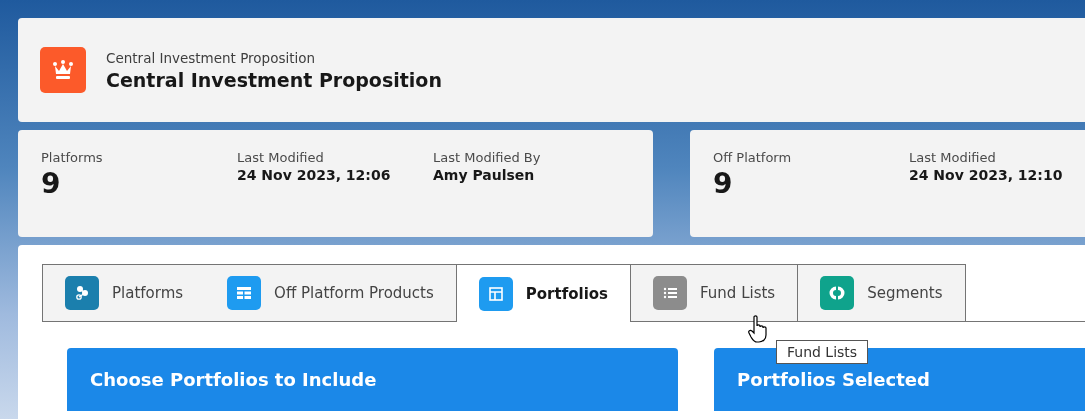 The width and height of the screenshot is (1085, 419). Describe the element at coordinates (759, 329) in the screenshot. I see `hand-cursor-icon` at that location.